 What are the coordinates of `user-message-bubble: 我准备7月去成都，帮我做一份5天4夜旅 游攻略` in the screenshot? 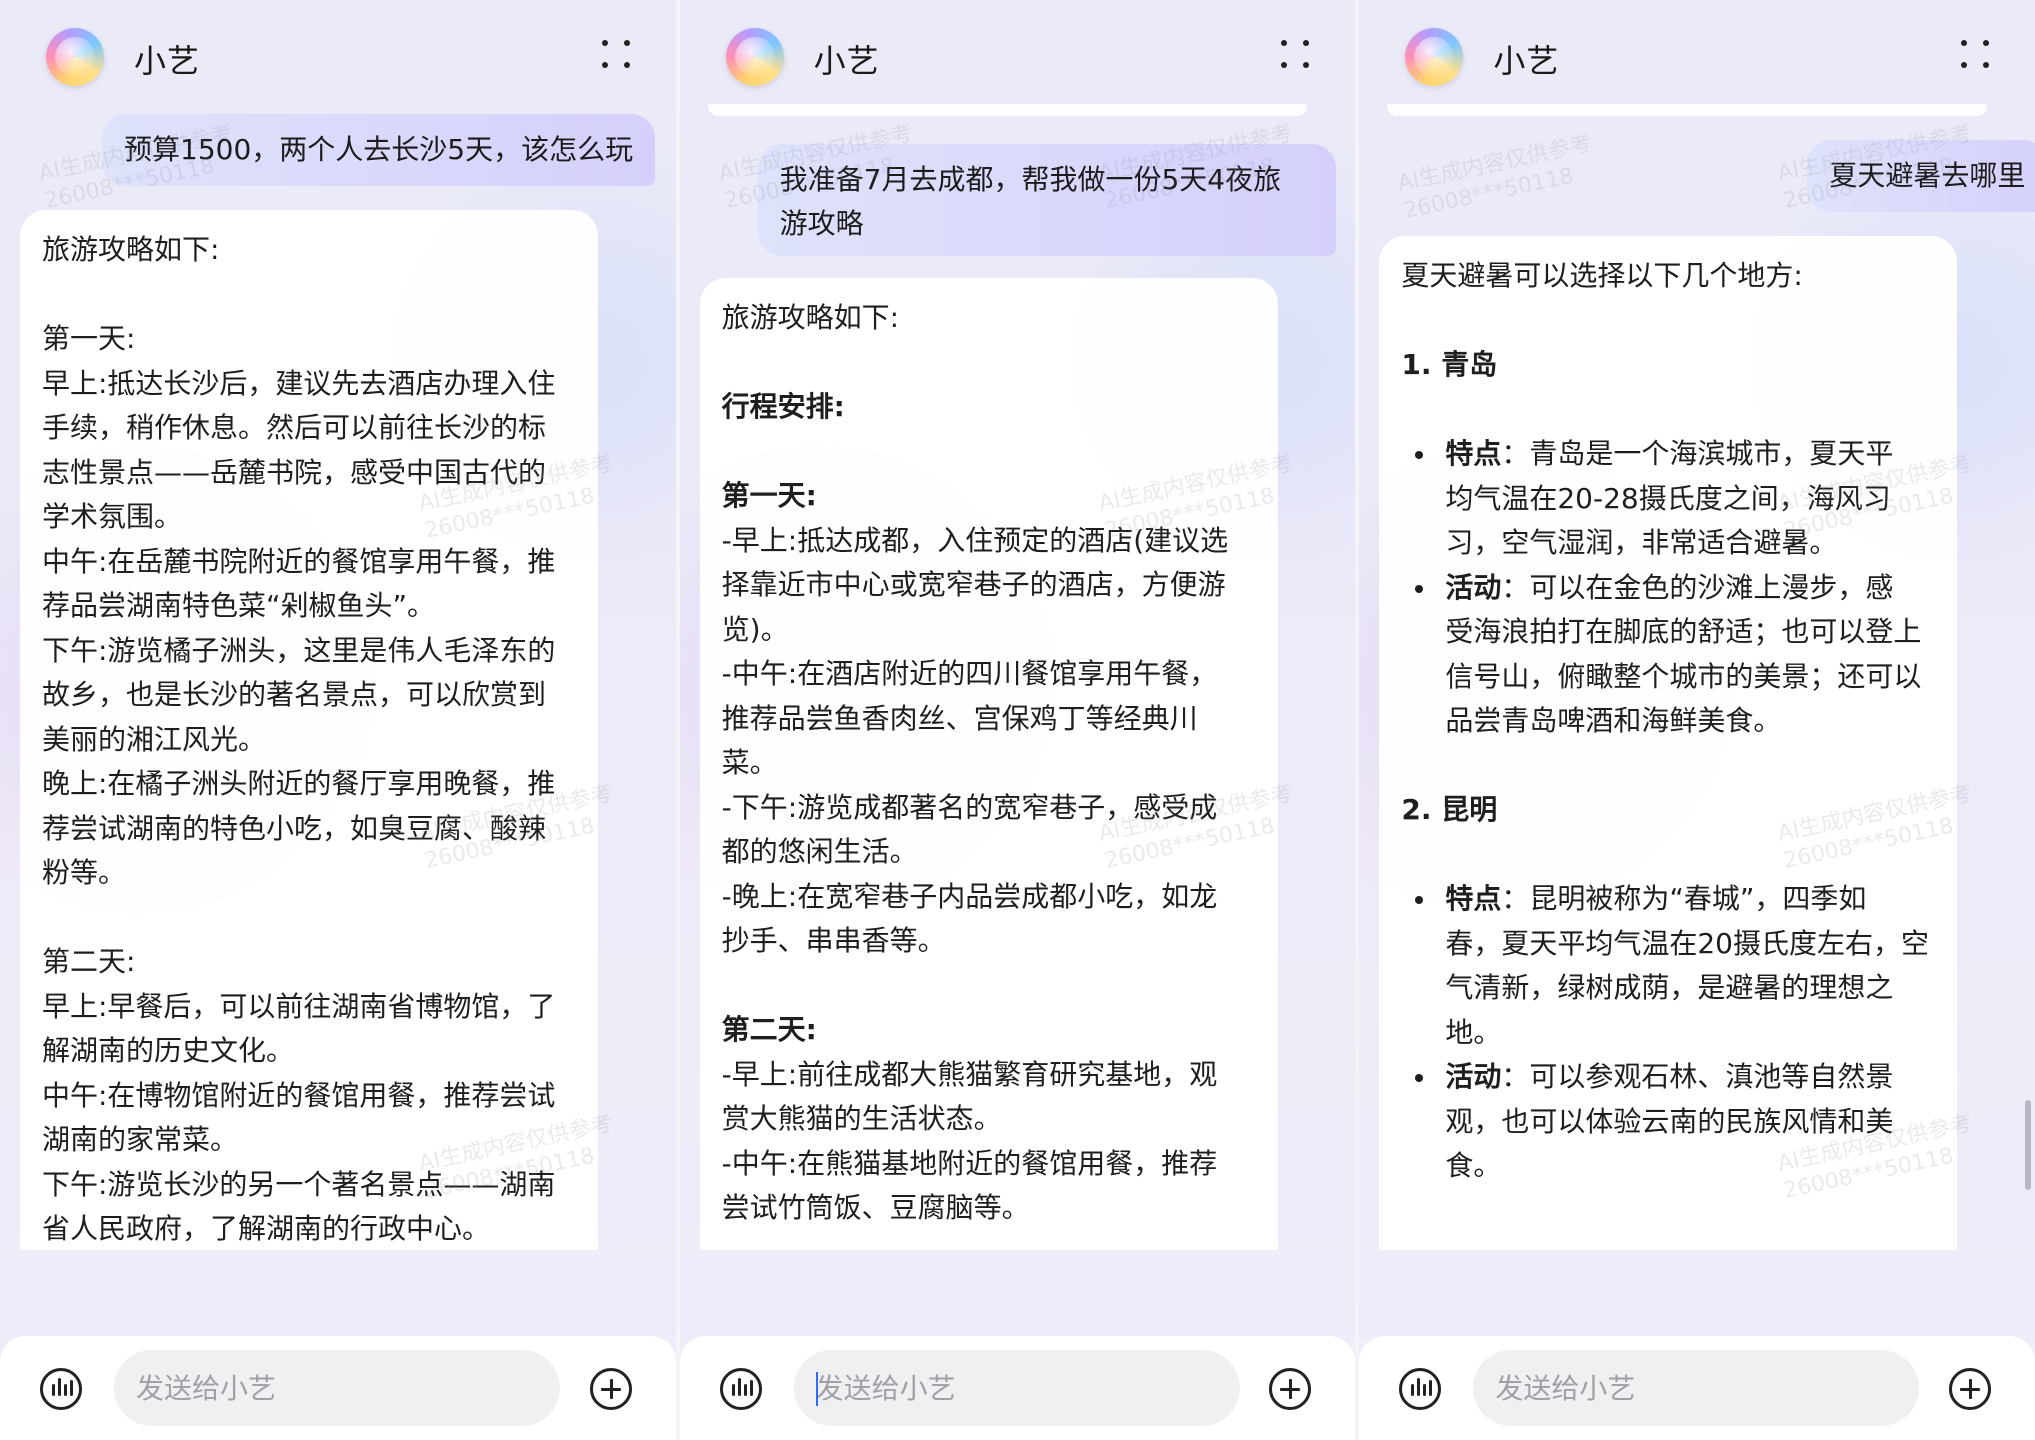 It's located at (1046, 200).